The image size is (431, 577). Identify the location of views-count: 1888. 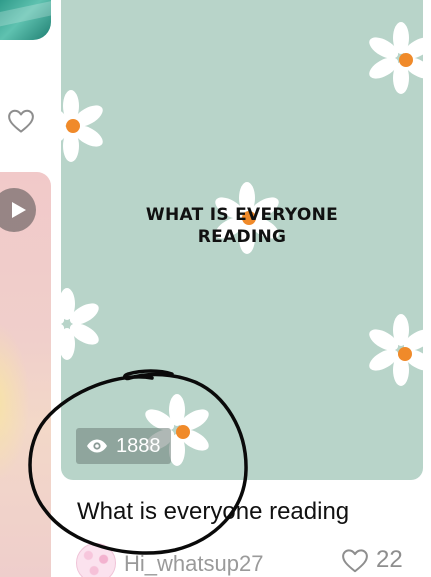
(138, 445).